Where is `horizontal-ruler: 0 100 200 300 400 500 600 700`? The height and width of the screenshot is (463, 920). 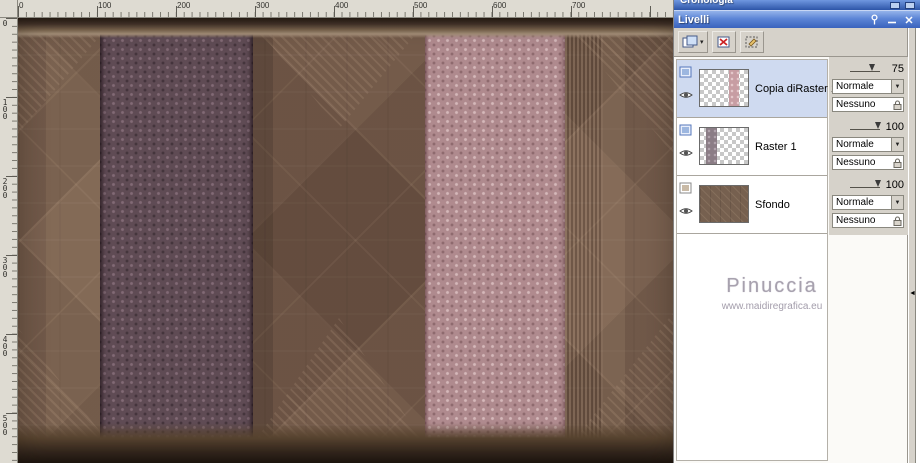 horizontal-ruler: 0 100 200 300 400 500 600 700 is located at coordinates (345, 9).